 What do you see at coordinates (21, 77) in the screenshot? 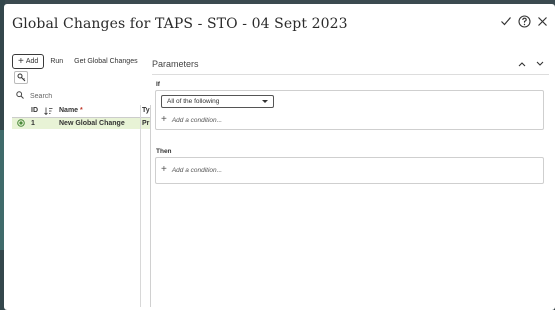
I see `key-icon` at bounding box center [21, 77].